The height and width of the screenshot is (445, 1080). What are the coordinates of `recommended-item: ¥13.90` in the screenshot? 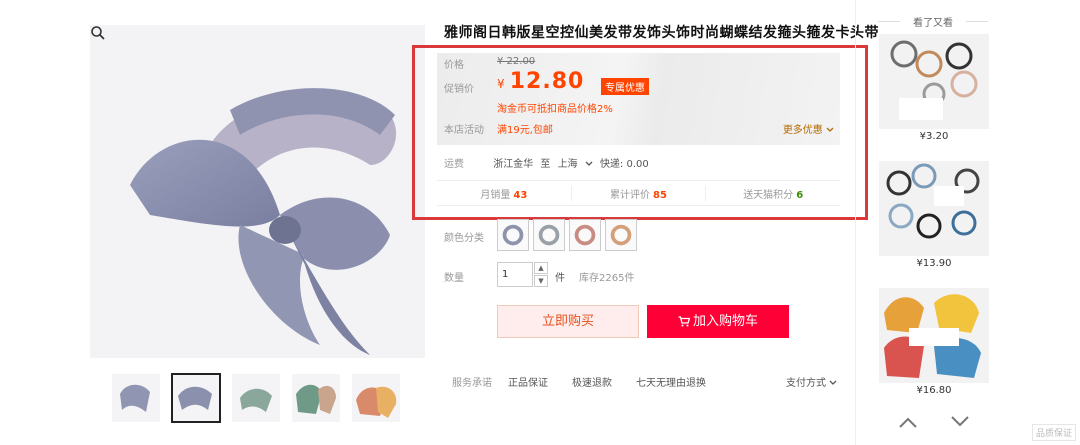 It's located at (934, 215).